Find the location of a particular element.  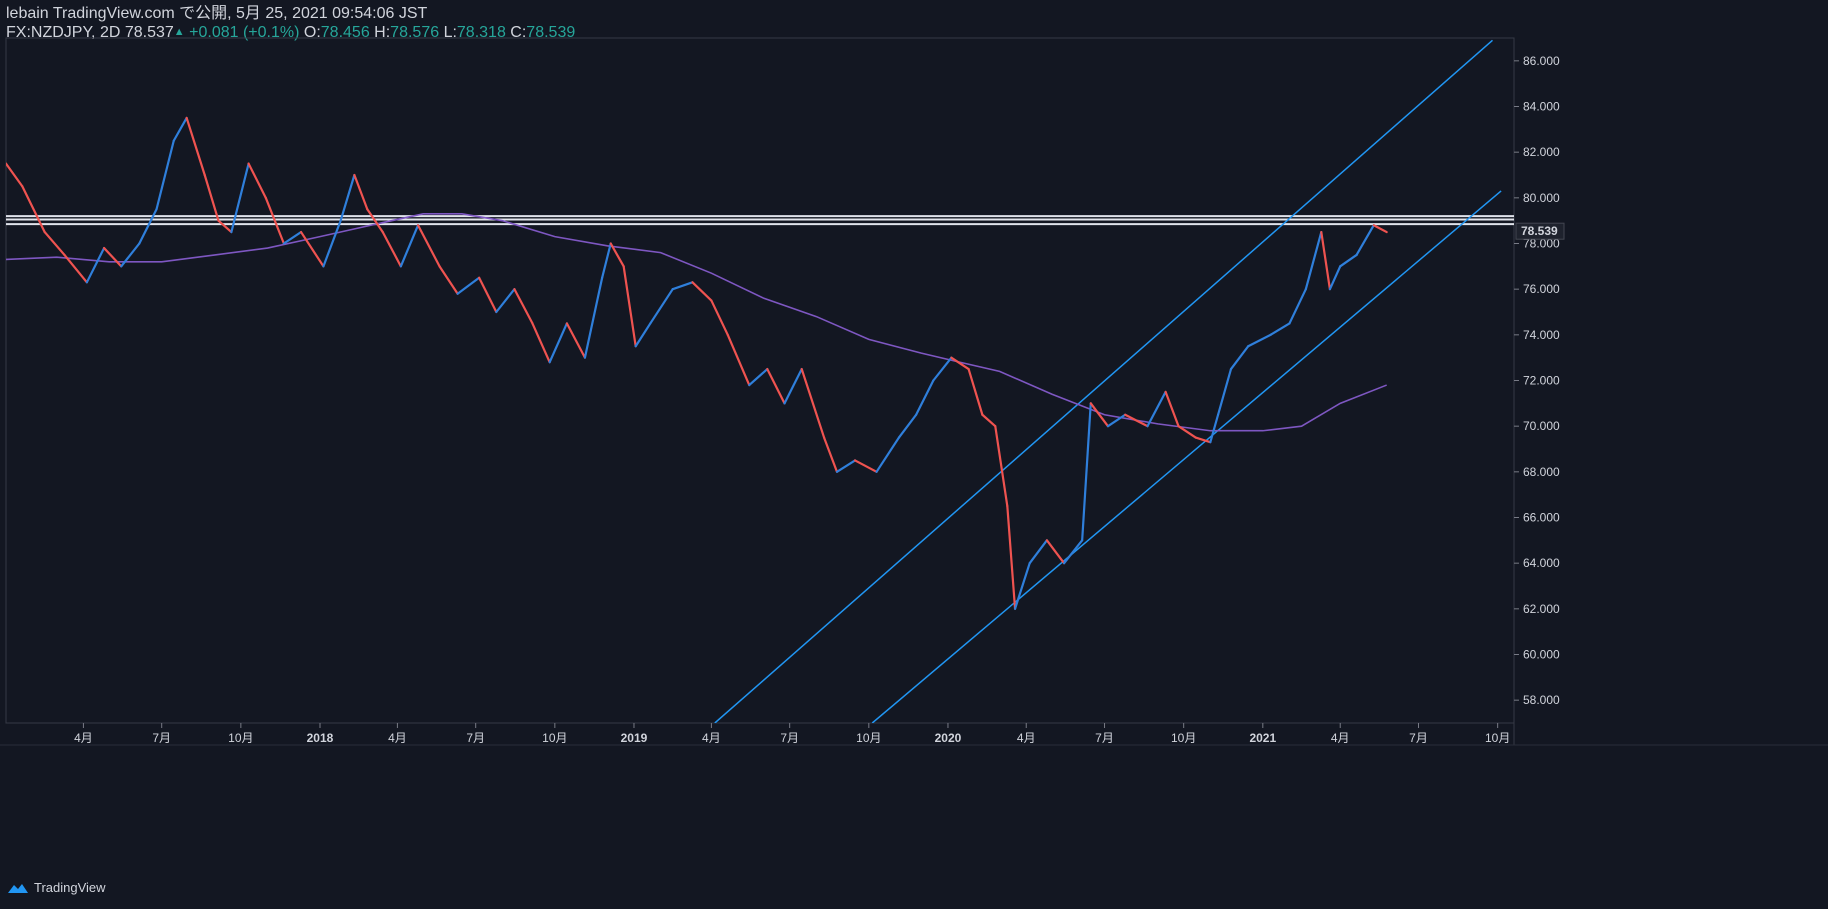

y-tick-label: 68.000 is located at coordinates (1541, 472).